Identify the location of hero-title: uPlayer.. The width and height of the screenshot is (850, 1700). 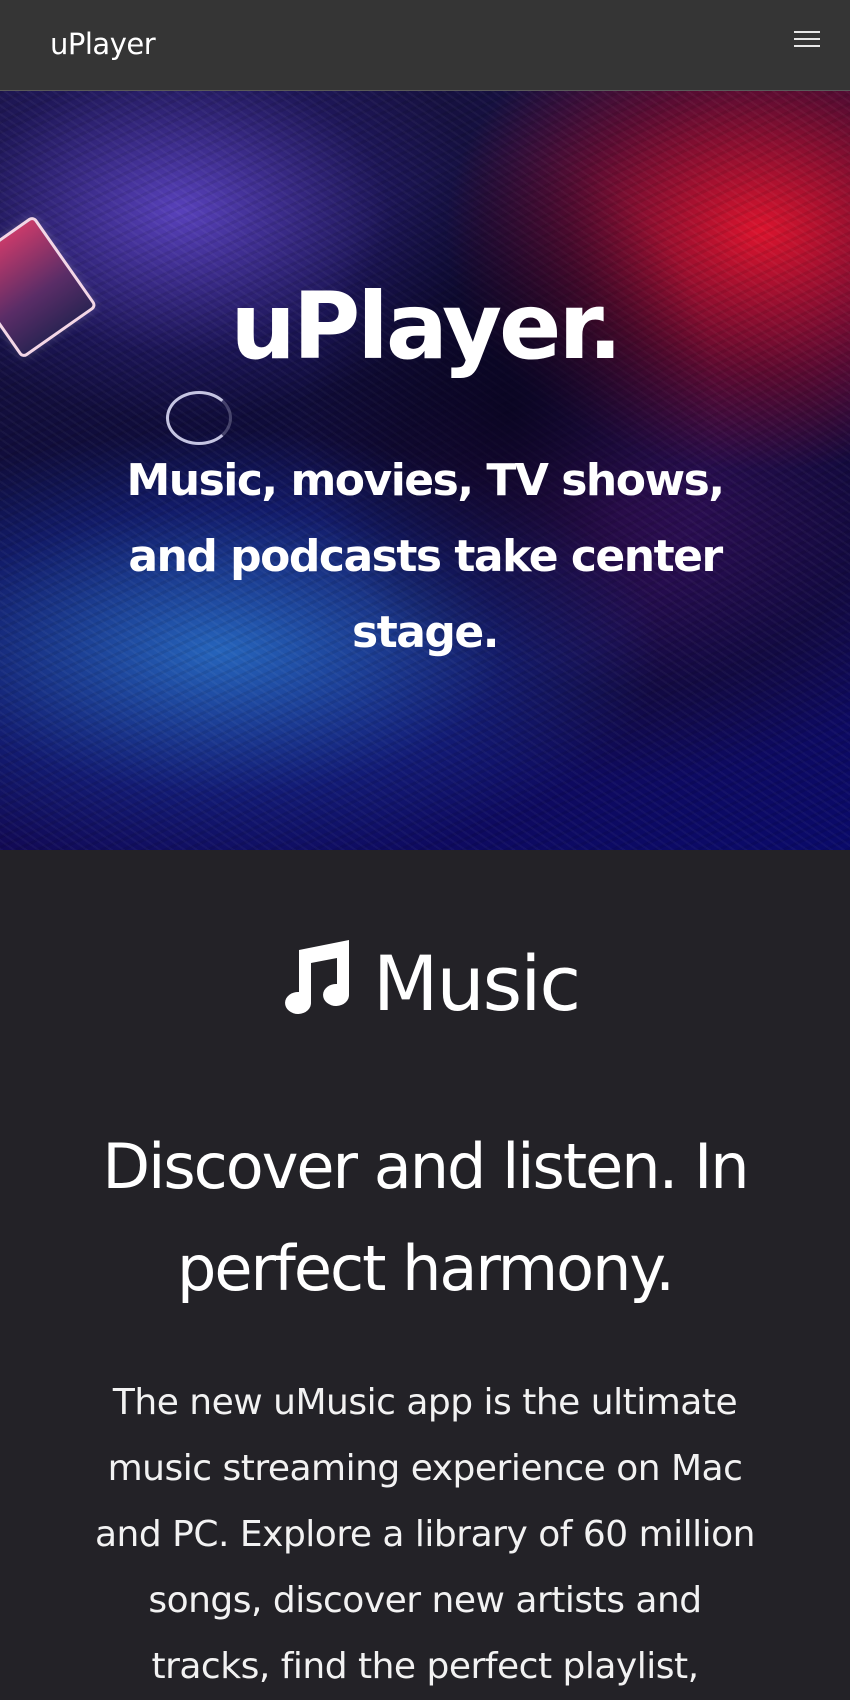
(426, 326).